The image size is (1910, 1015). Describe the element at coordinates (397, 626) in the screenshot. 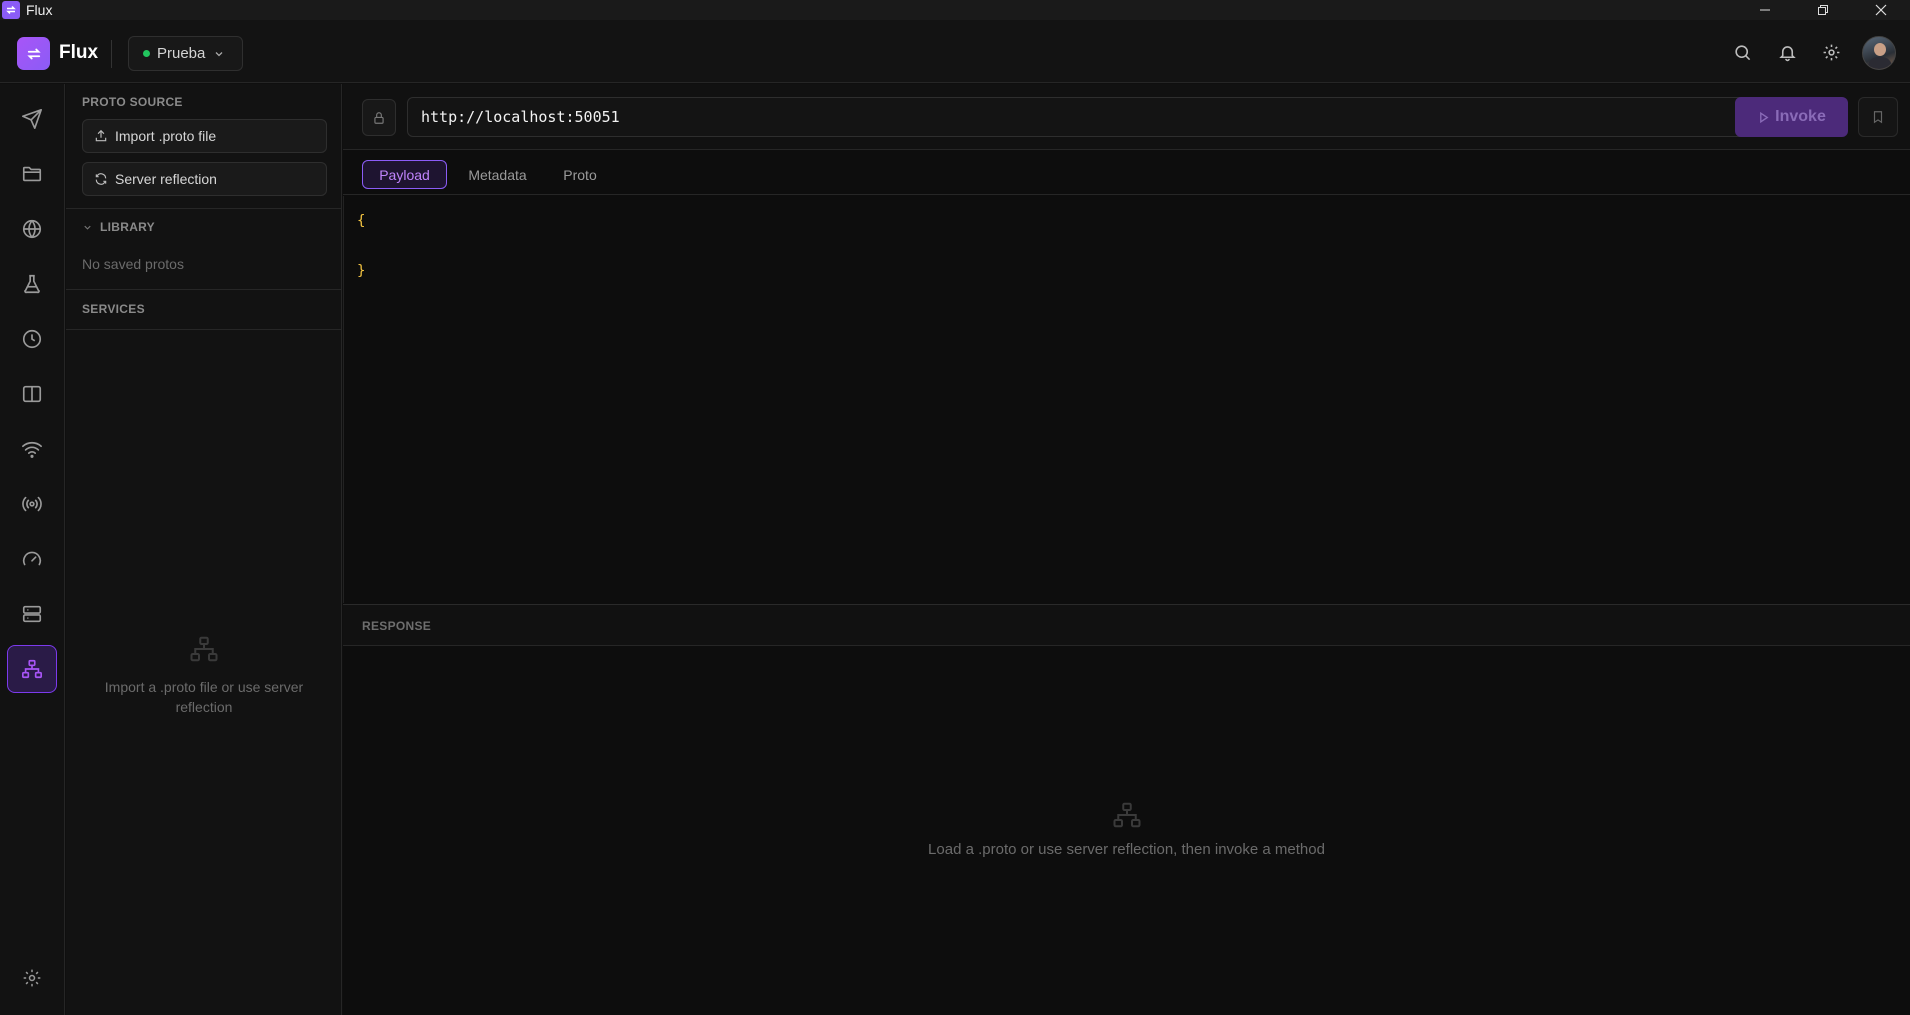

I see `response-label: RESPONSE` at that location.